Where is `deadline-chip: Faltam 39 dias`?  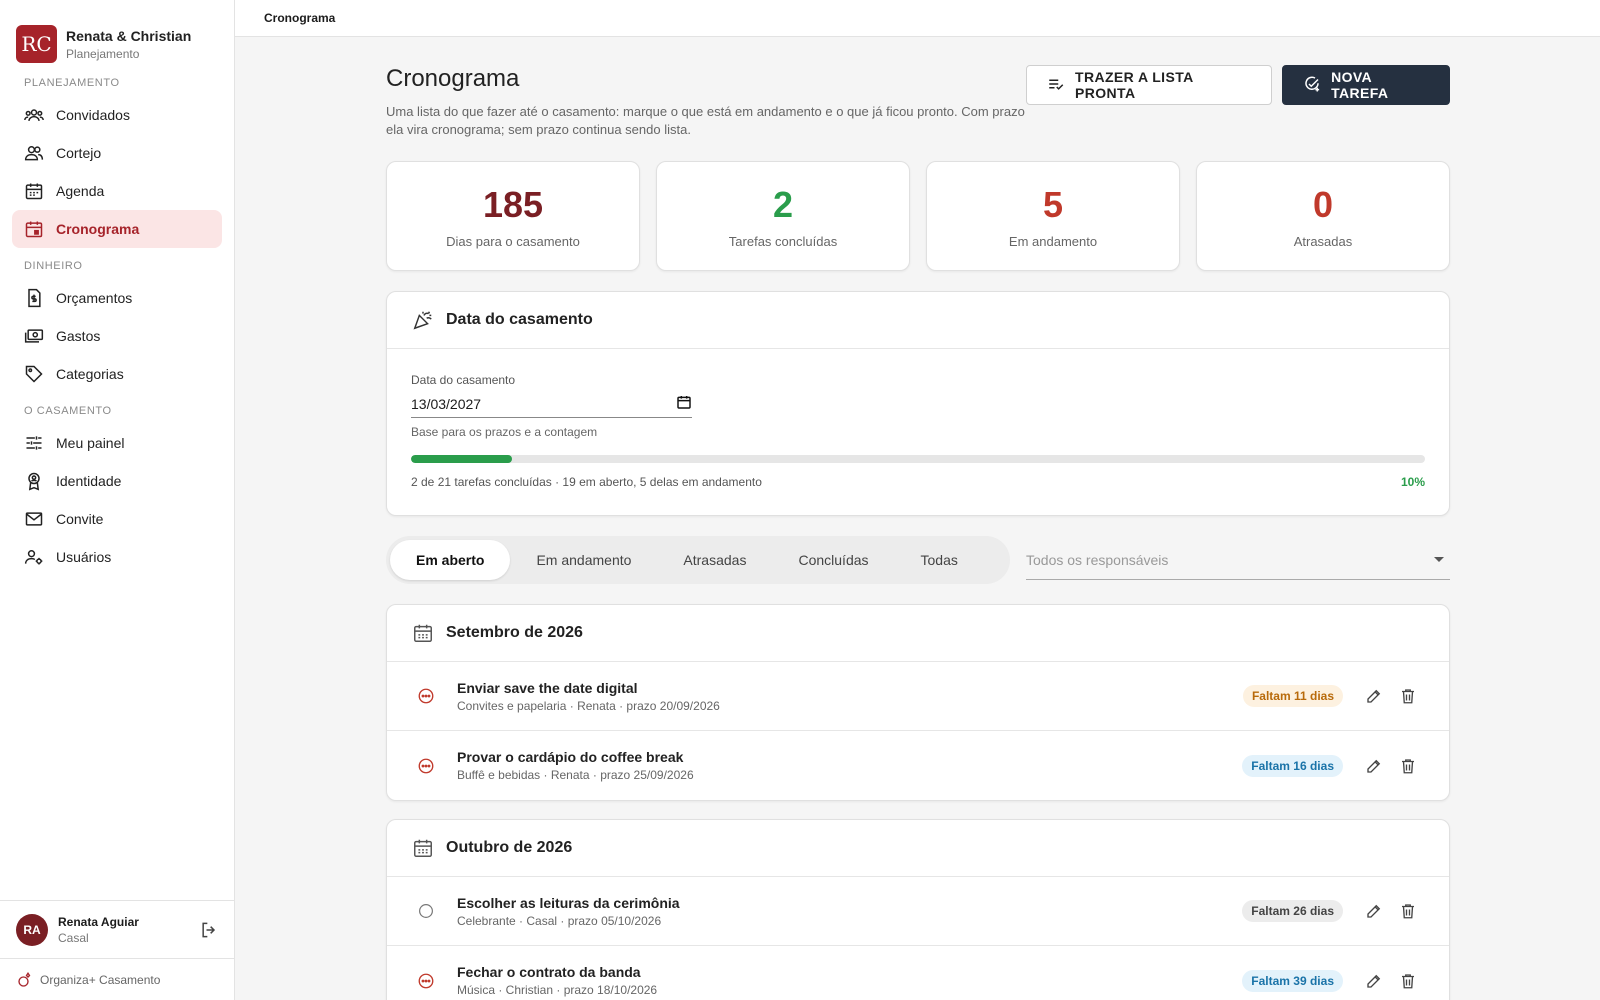 deadline-chip: Faltam 39 dias is located at coordinates (1292, 980).